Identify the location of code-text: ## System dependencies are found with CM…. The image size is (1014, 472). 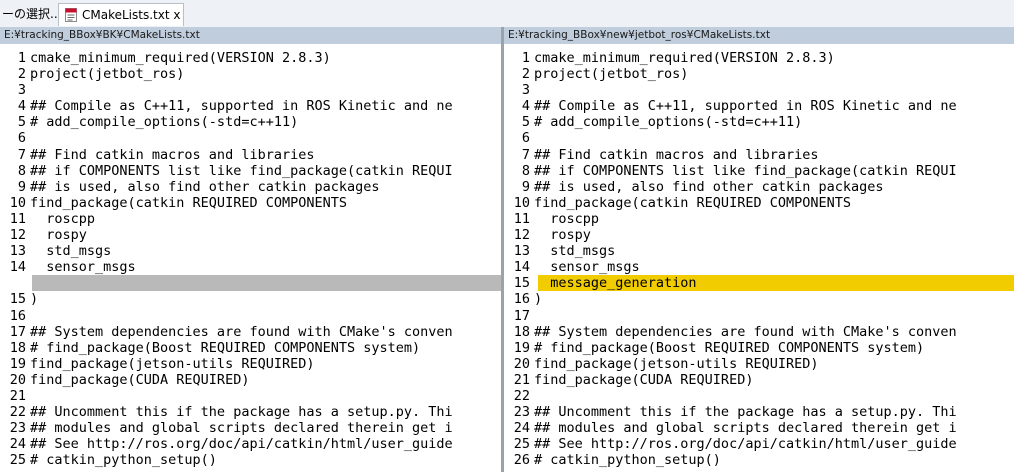
(241, 331).